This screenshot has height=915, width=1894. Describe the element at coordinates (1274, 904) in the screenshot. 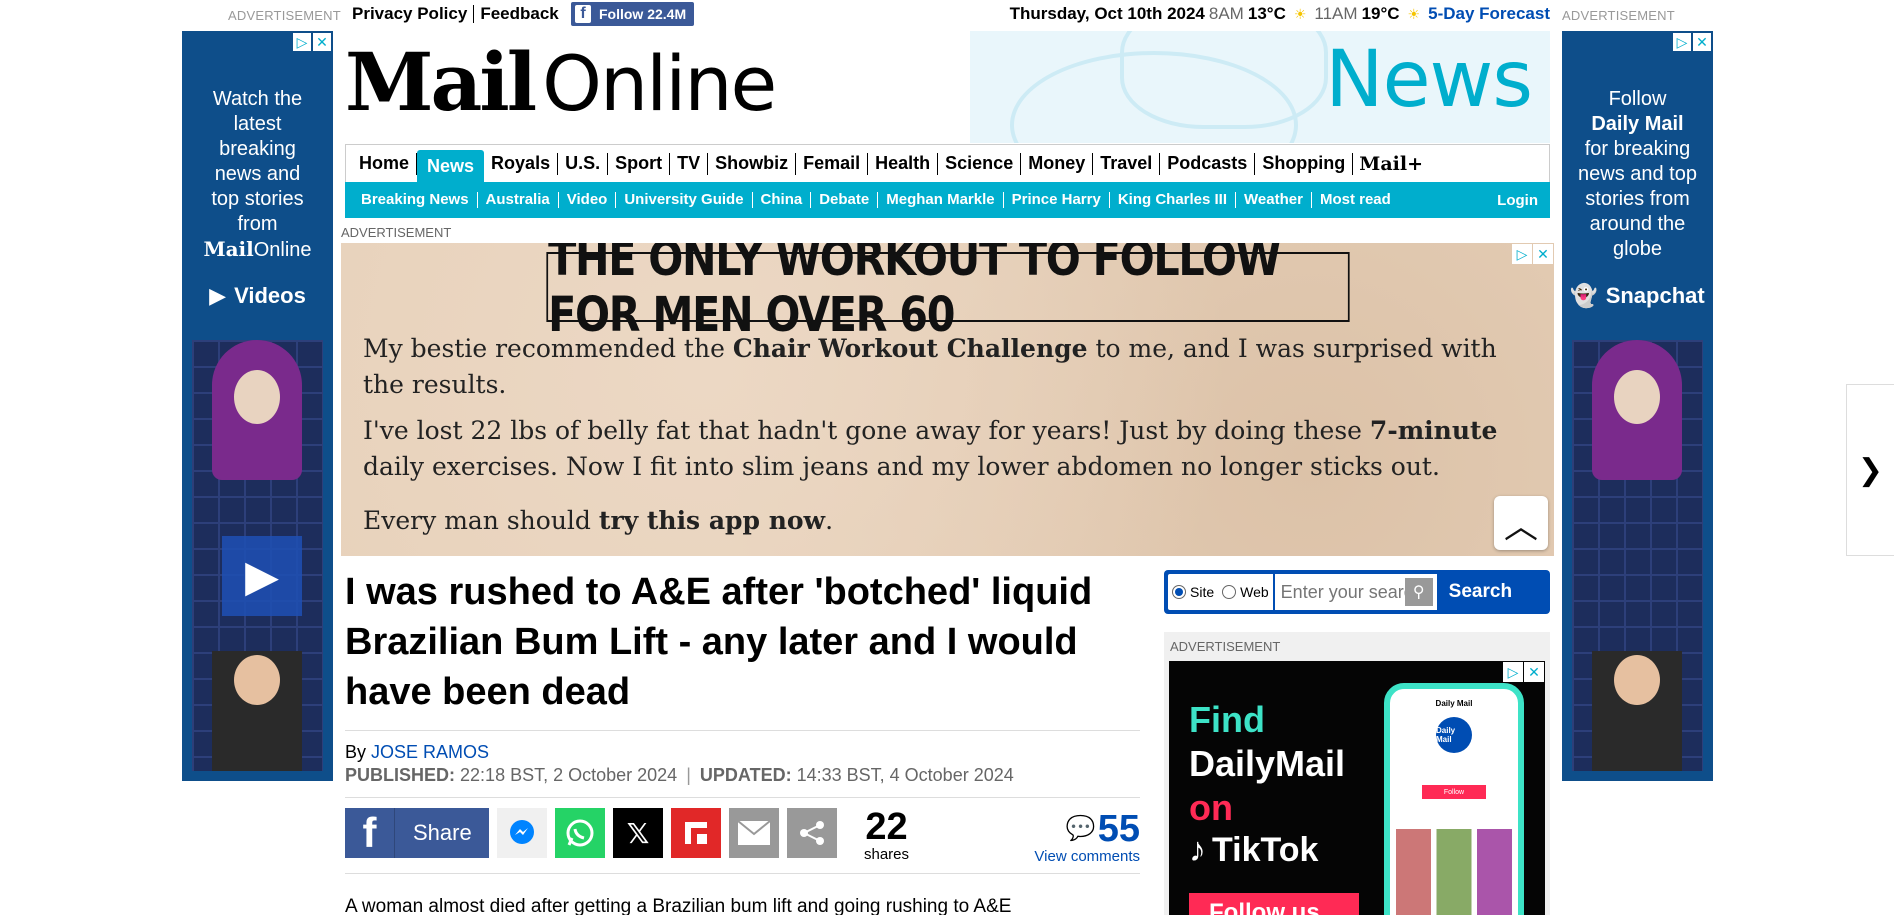

I see `follow-us-button: Follow us` at that location.